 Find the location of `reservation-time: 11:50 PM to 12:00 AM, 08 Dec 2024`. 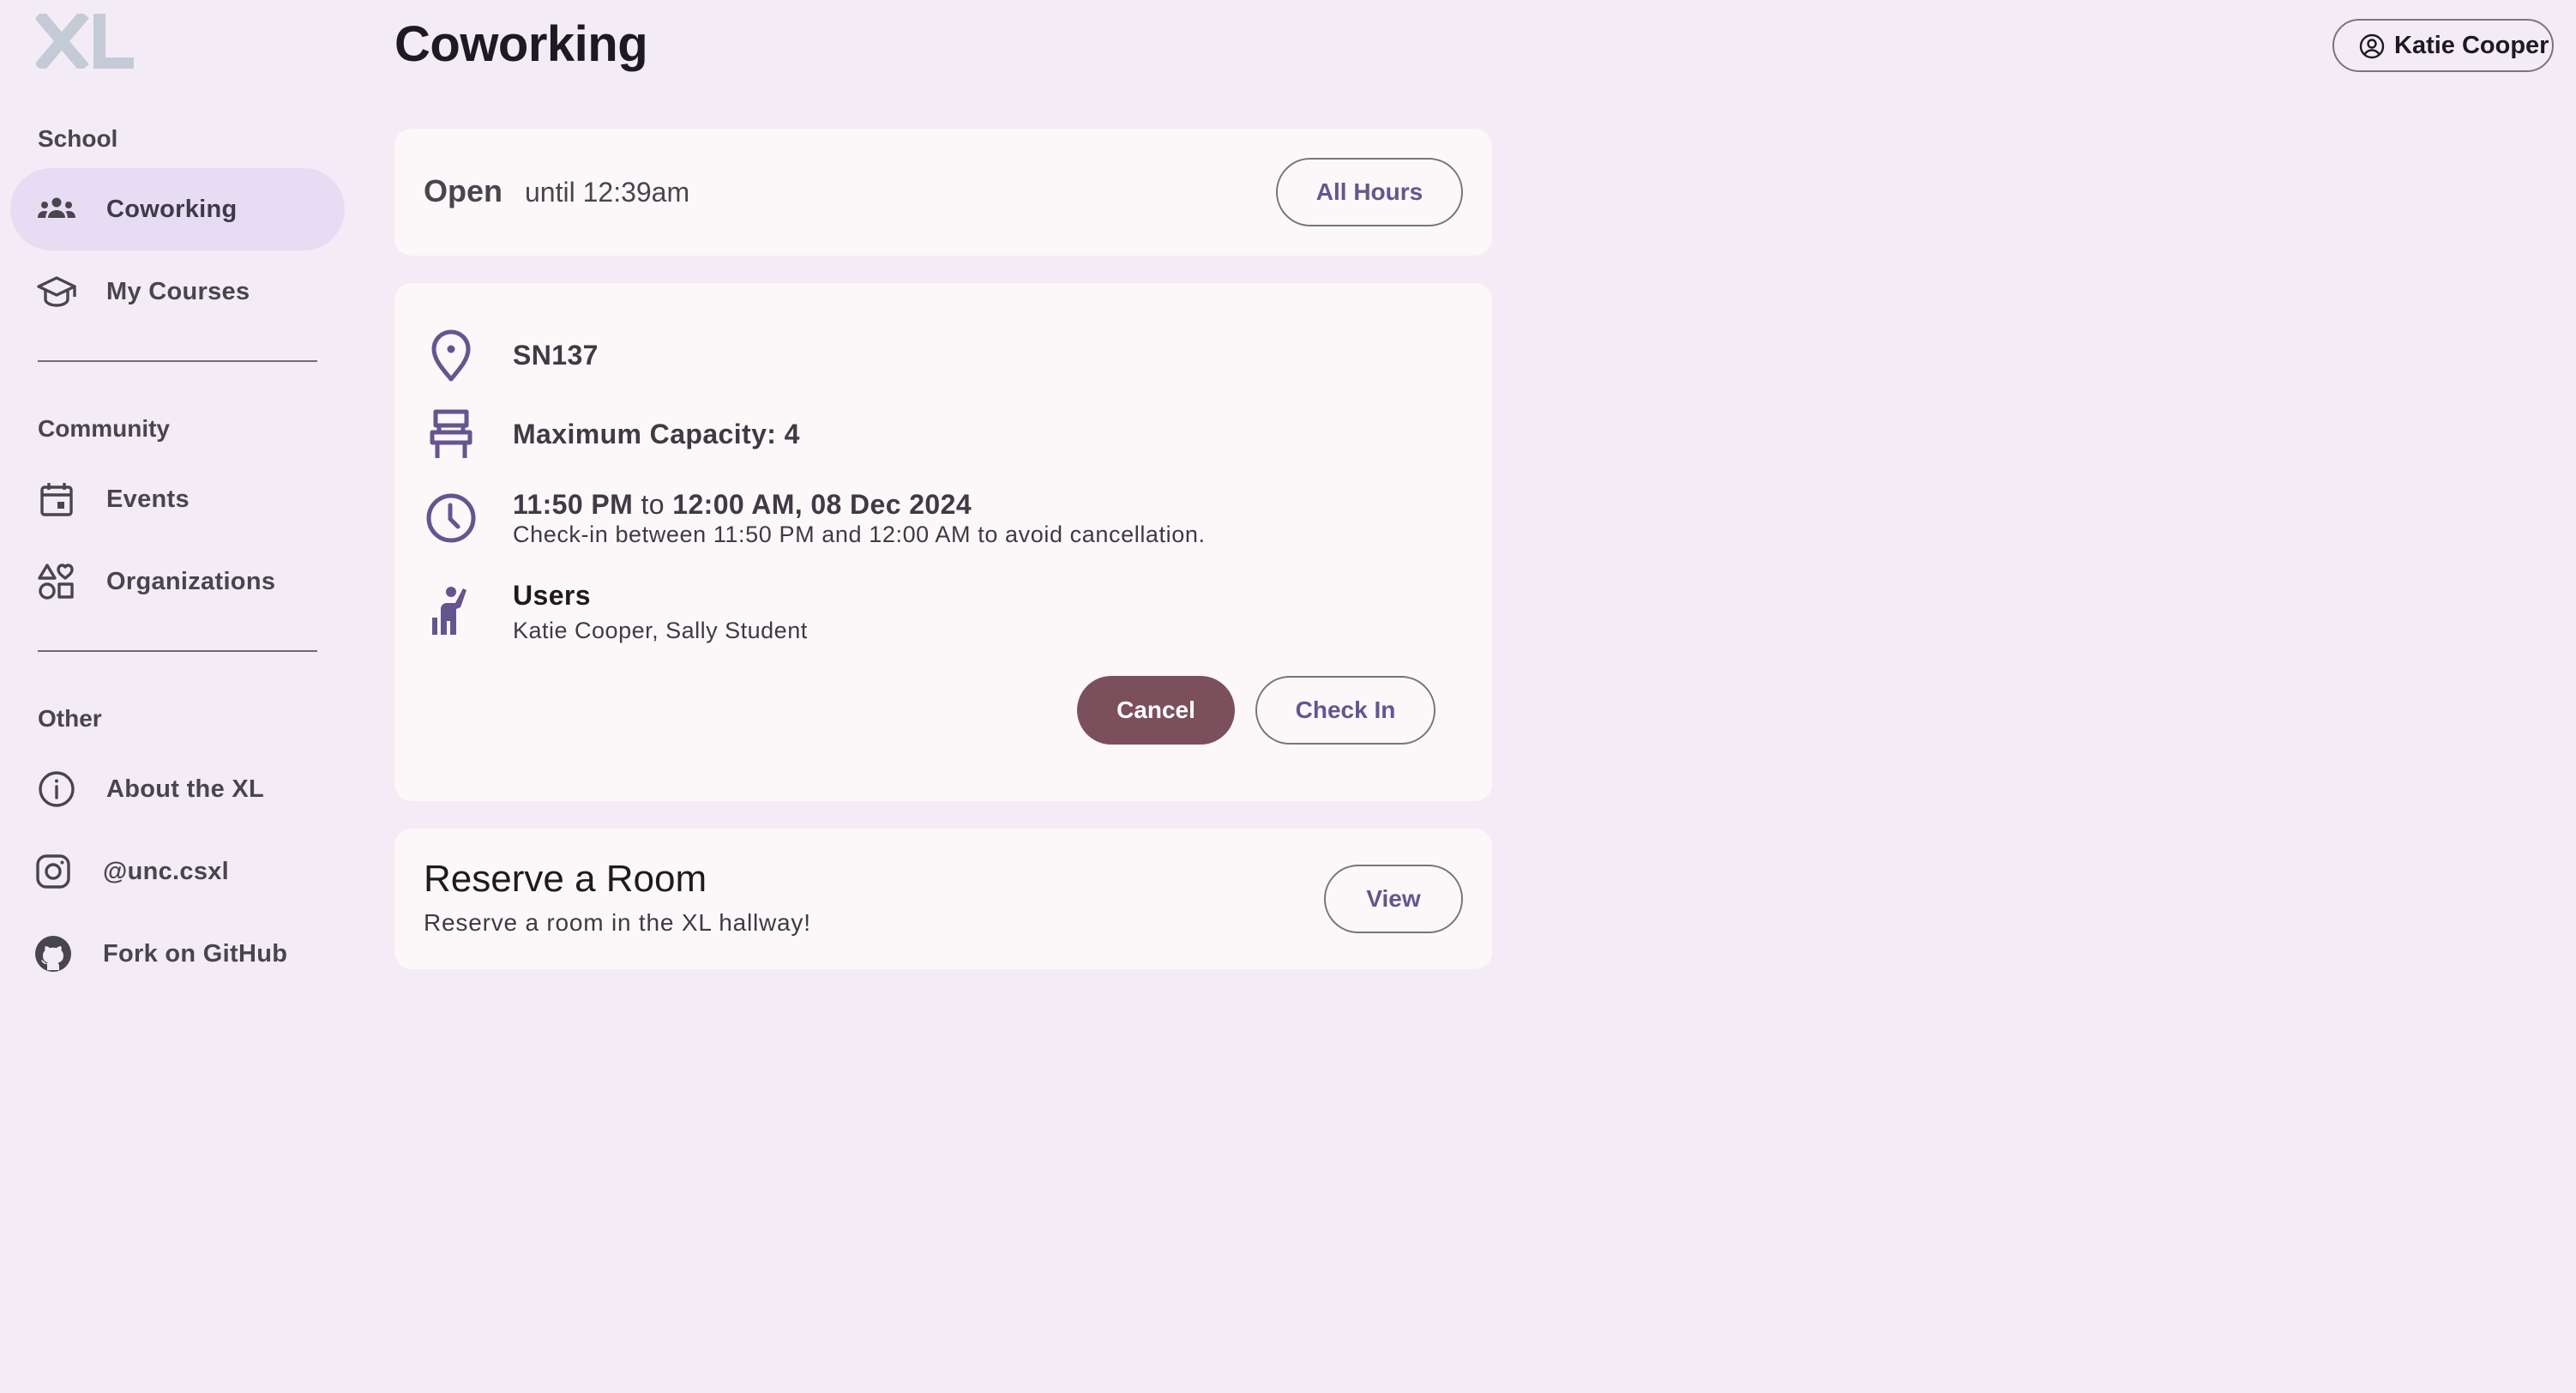

reservation-time: 11:50 PM to 12:00 AM, 08 Dec 2024 is located at coordinates (743, 505).